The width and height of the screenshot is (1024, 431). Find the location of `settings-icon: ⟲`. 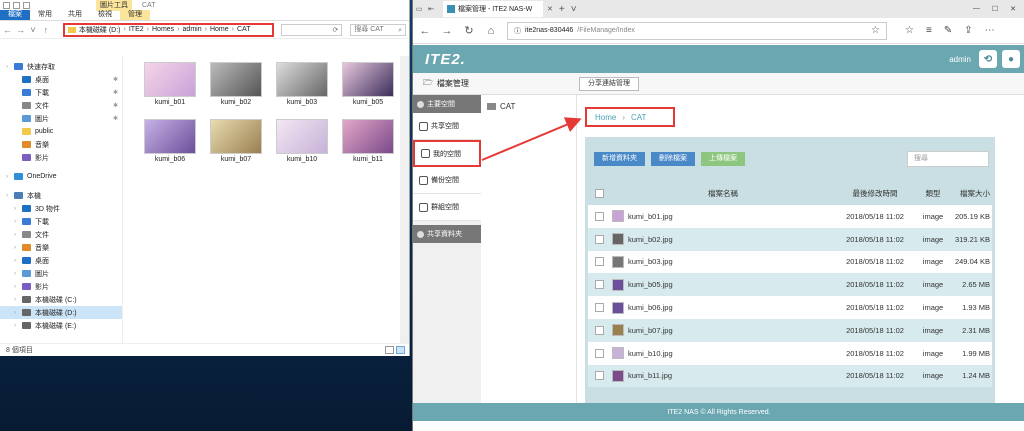

settings-icon: ⟲ is located at coordinates (988, 59).